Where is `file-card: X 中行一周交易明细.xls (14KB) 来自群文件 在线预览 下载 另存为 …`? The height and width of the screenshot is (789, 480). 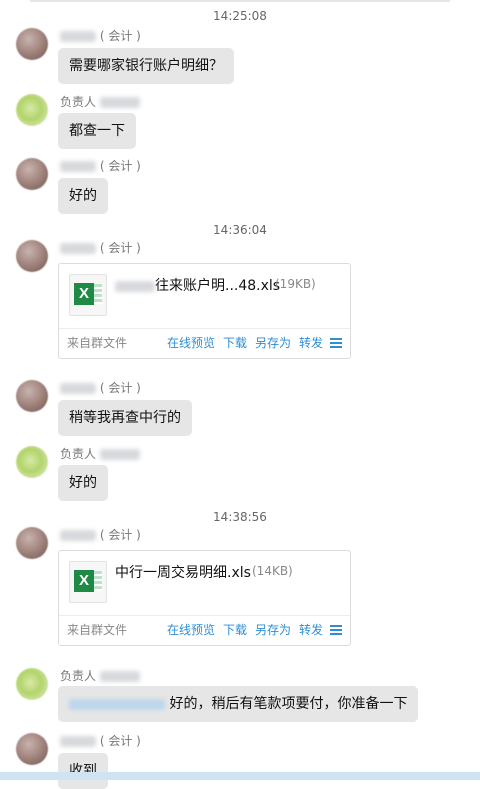
file-card: X 中行一周交易明细.xls (14KB) 来自群文件 在线预览 下载 另存为 … is located at coordinates (204, 598).